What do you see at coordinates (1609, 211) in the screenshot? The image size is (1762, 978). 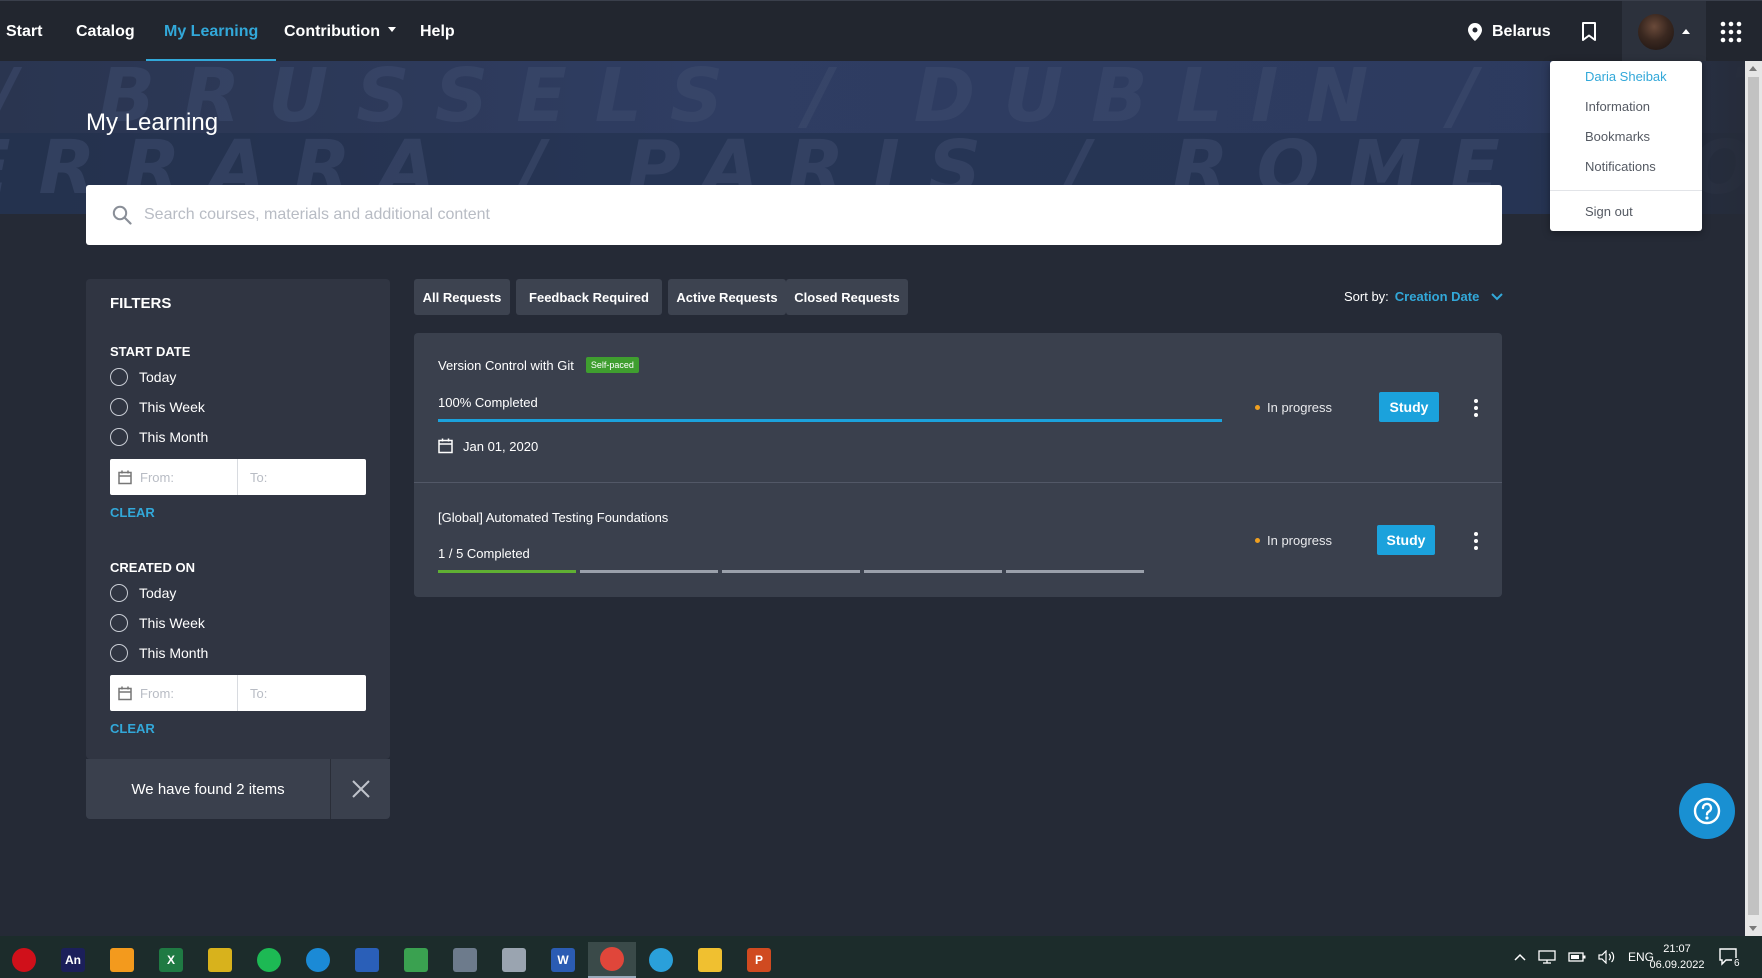 I see `sign-out-button: Sign out` at bounding box center [1609, 211].